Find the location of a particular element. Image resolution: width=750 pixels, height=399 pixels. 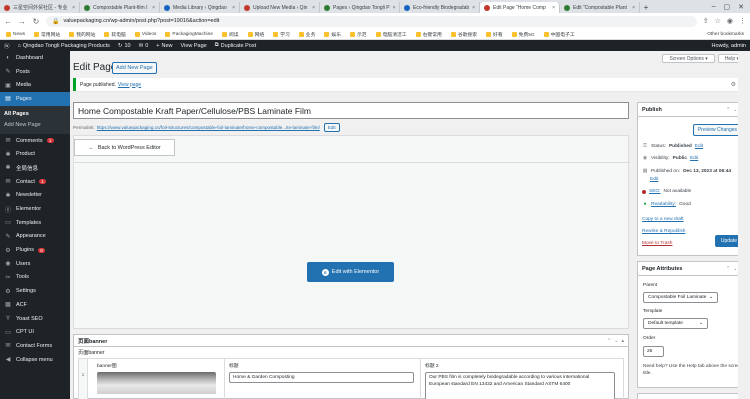

menu-dots-icon: ⋮ is located at coordinates (742, 21).